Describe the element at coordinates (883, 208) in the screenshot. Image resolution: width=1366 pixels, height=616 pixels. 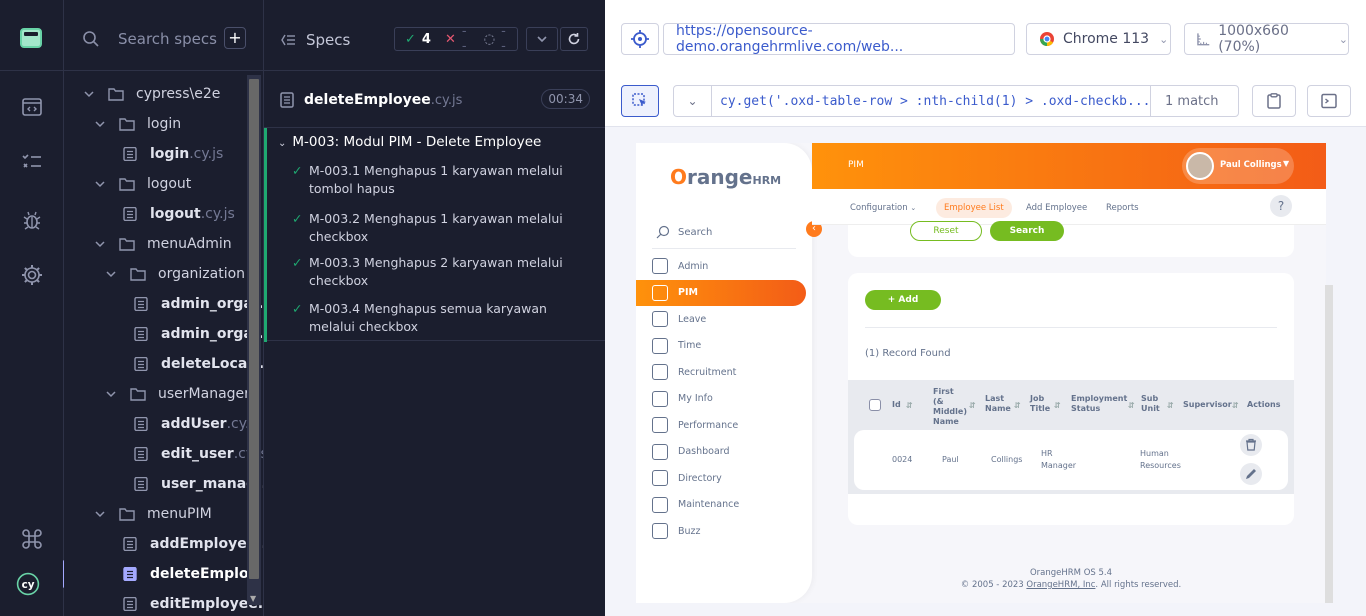
I see `tab-configuration: Configuration ⌄` at that location.